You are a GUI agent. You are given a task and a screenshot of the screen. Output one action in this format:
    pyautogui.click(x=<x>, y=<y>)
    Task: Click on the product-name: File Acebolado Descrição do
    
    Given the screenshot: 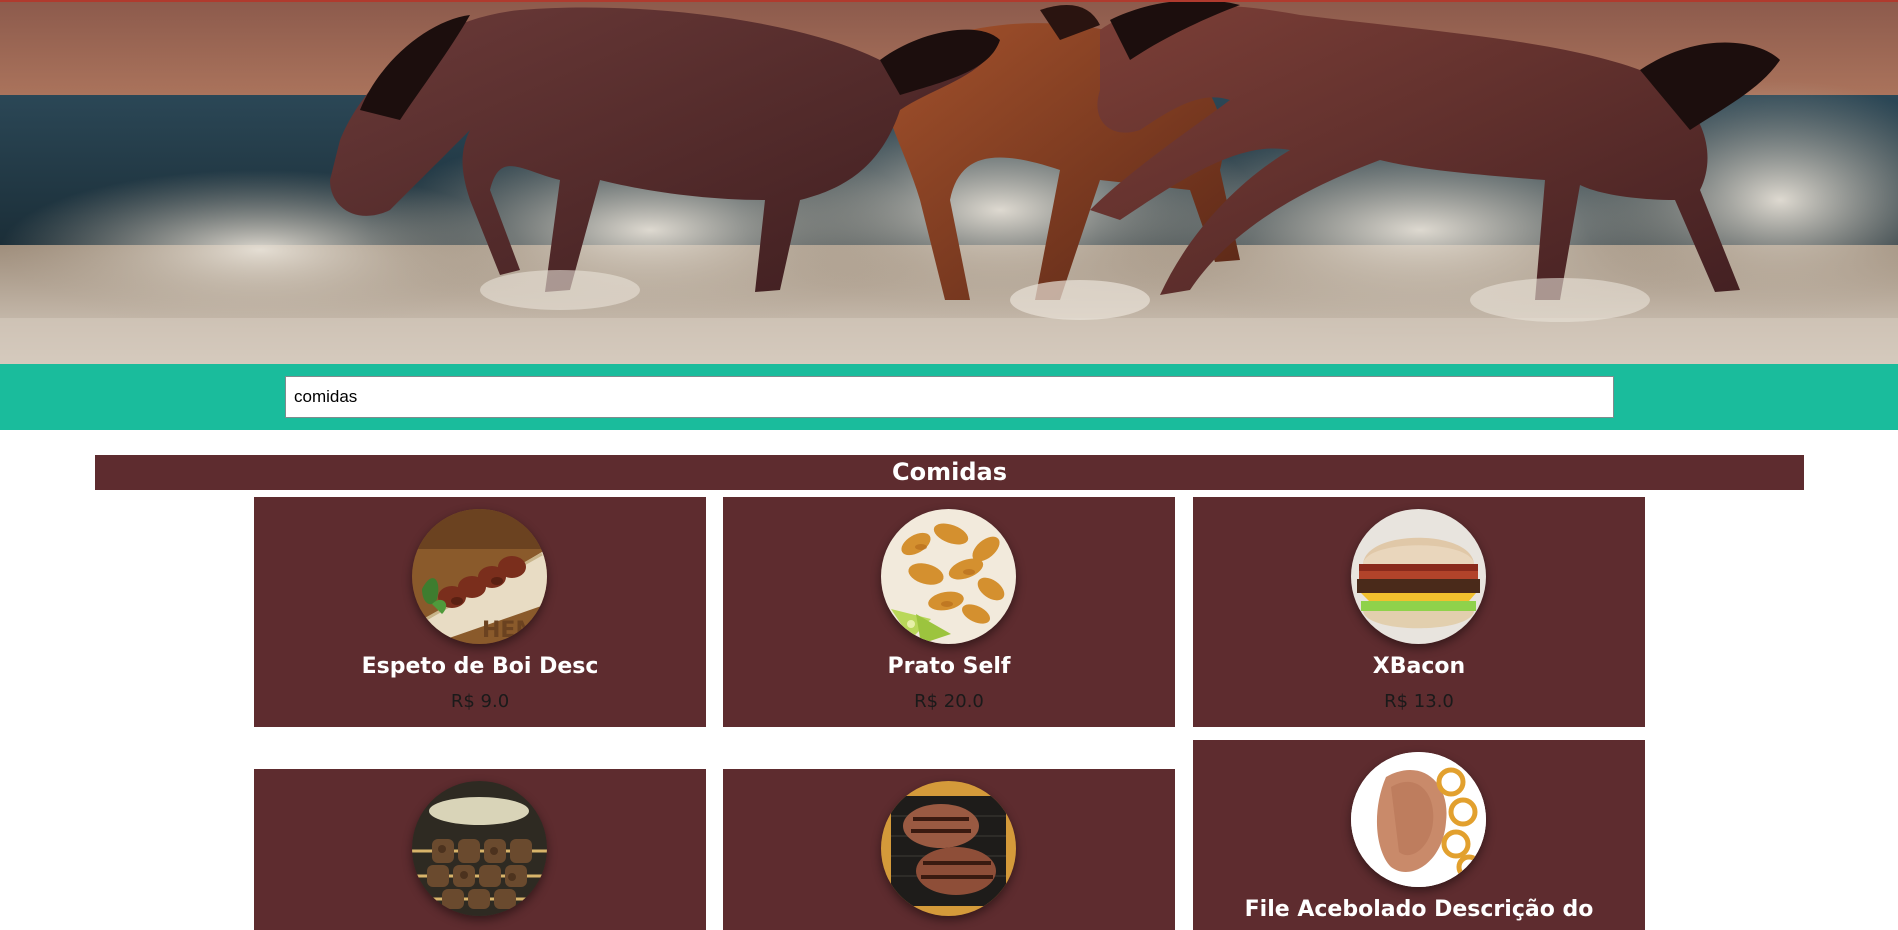 What is the action you would take?
    pyautogui.click(x=1419, y=909)
    